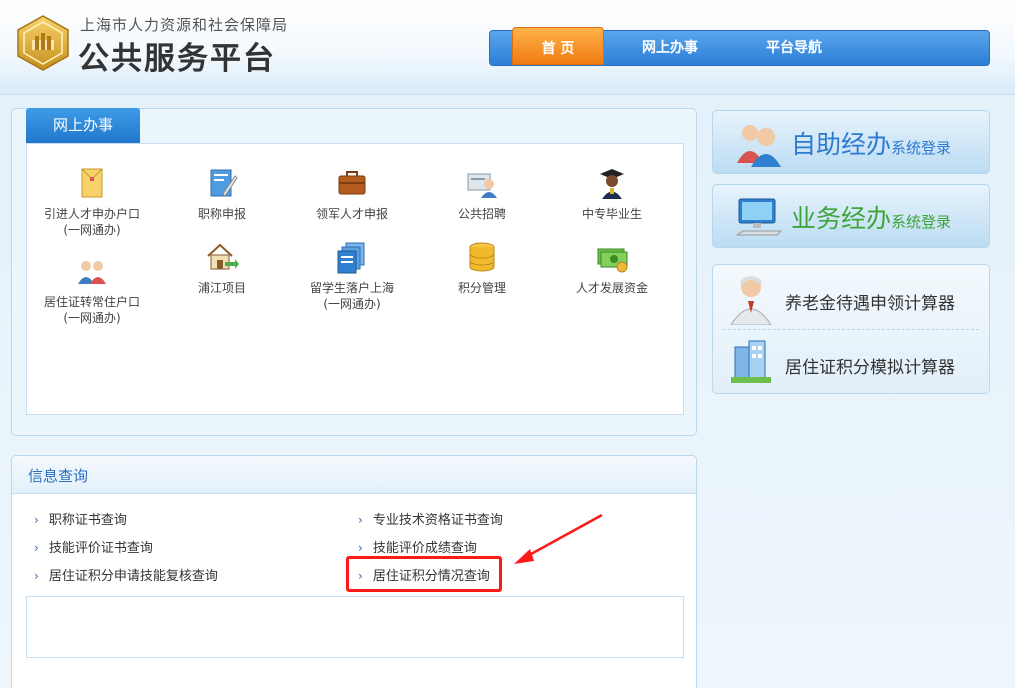 The width and height of the screenshot is (1015, 688). What do you see at coordinates (759, 217) in the screenshot?
I see `computer-icon` at bounding box center [759, 217].